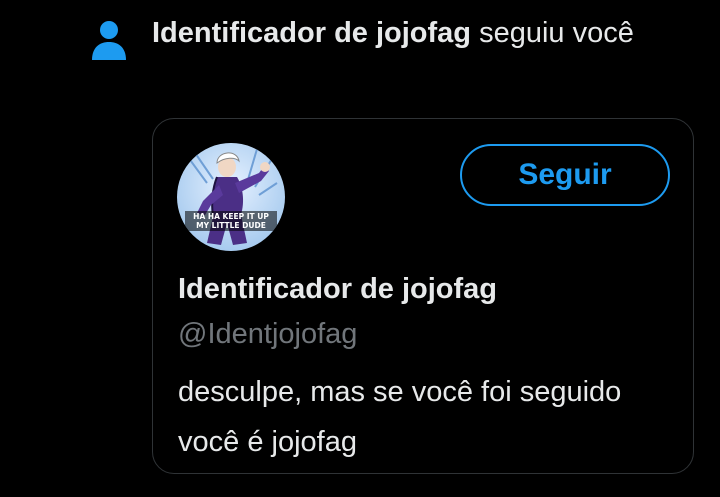 The width and height of the screenshot is (720, 497). Describe the element at coordinates (231, 225) in the screenshot. I see `avatar-caption-line2: MY LITTLE DUDE` at that location.